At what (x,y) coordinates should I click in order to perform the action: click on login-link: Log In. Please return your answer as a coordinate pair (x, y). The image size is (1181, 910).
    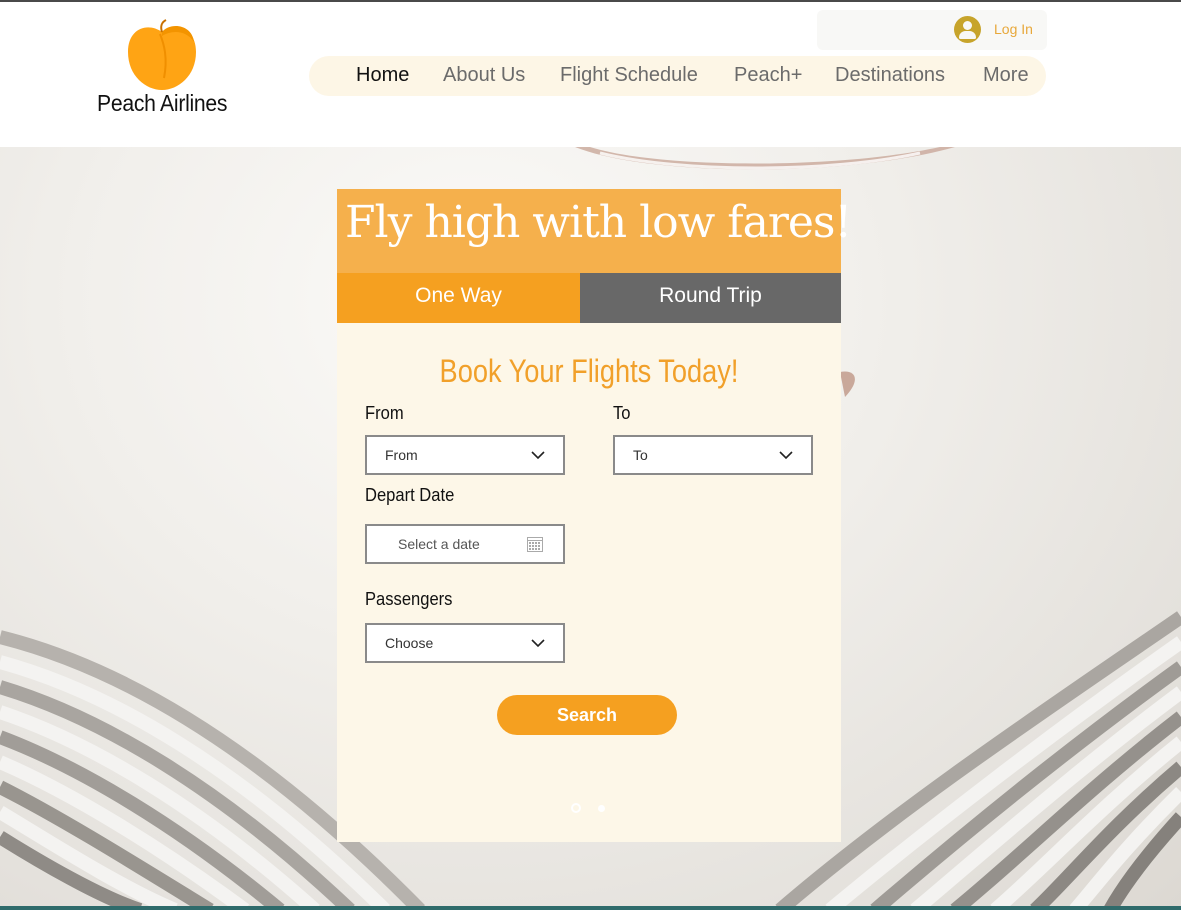
    Looking at the image, I should click on (1013, 29).